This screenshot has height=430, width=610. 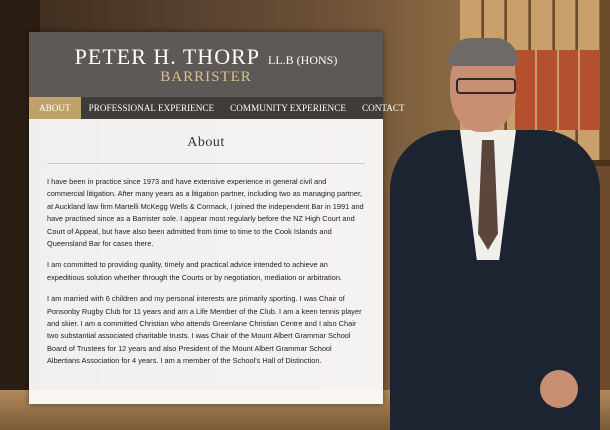 I want to click on site-title-row: PETER H. THORP LL.B (HONS), so click(x=206, y=51).